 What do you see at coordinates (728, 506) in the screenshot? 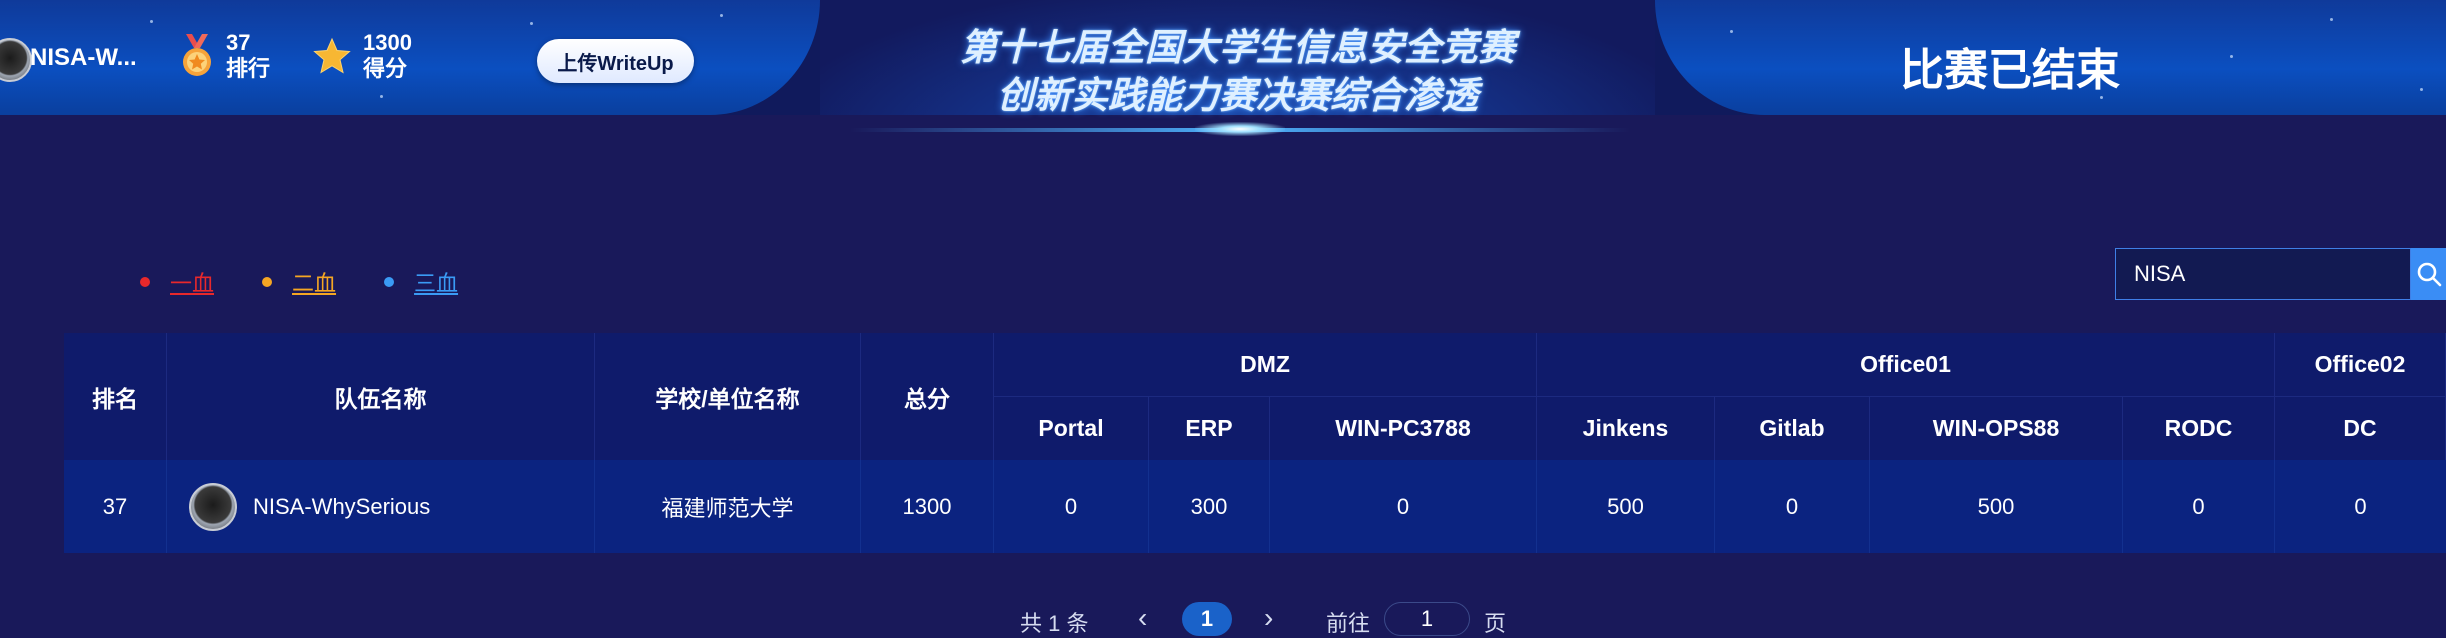
I see `cell-school: 福建师范大学` at bounding box center [728, 506].